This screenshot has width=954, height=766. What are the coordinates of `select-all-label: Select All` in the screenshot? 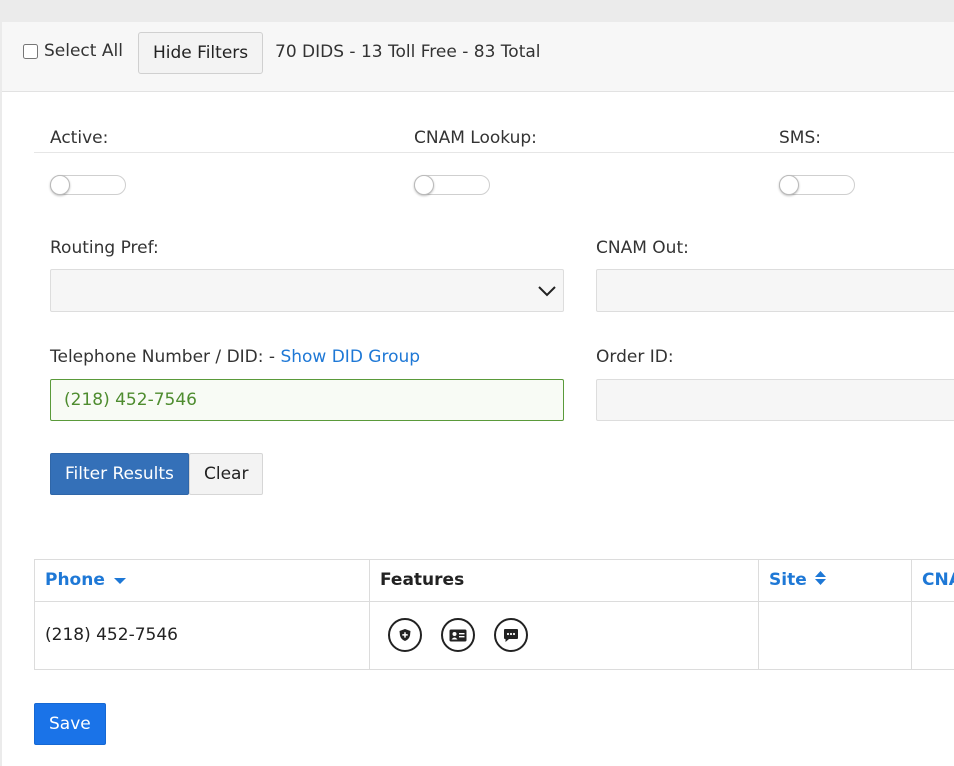 It's located at (83, 51).